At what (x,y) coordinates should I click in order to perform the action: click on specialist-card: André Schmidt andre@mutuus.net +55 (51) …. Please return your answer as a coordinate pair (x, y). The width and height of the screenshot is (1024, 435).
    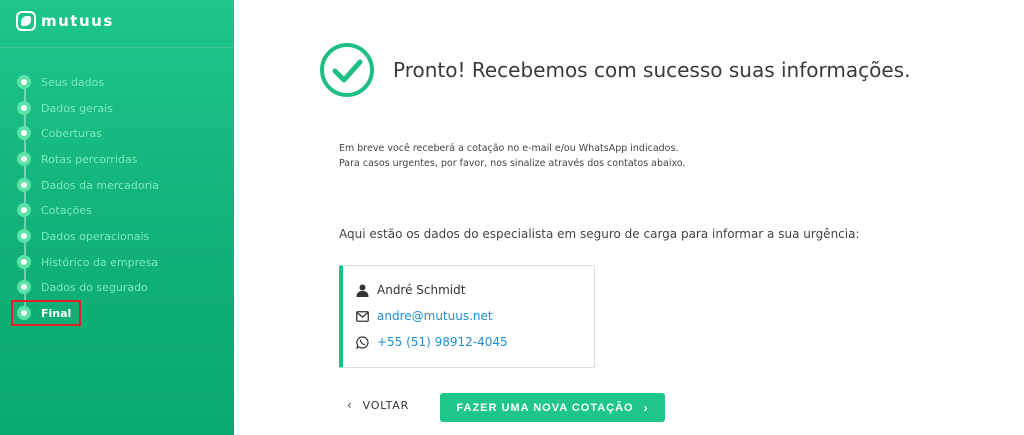
    Looking at the image, I should click on (467, 316).